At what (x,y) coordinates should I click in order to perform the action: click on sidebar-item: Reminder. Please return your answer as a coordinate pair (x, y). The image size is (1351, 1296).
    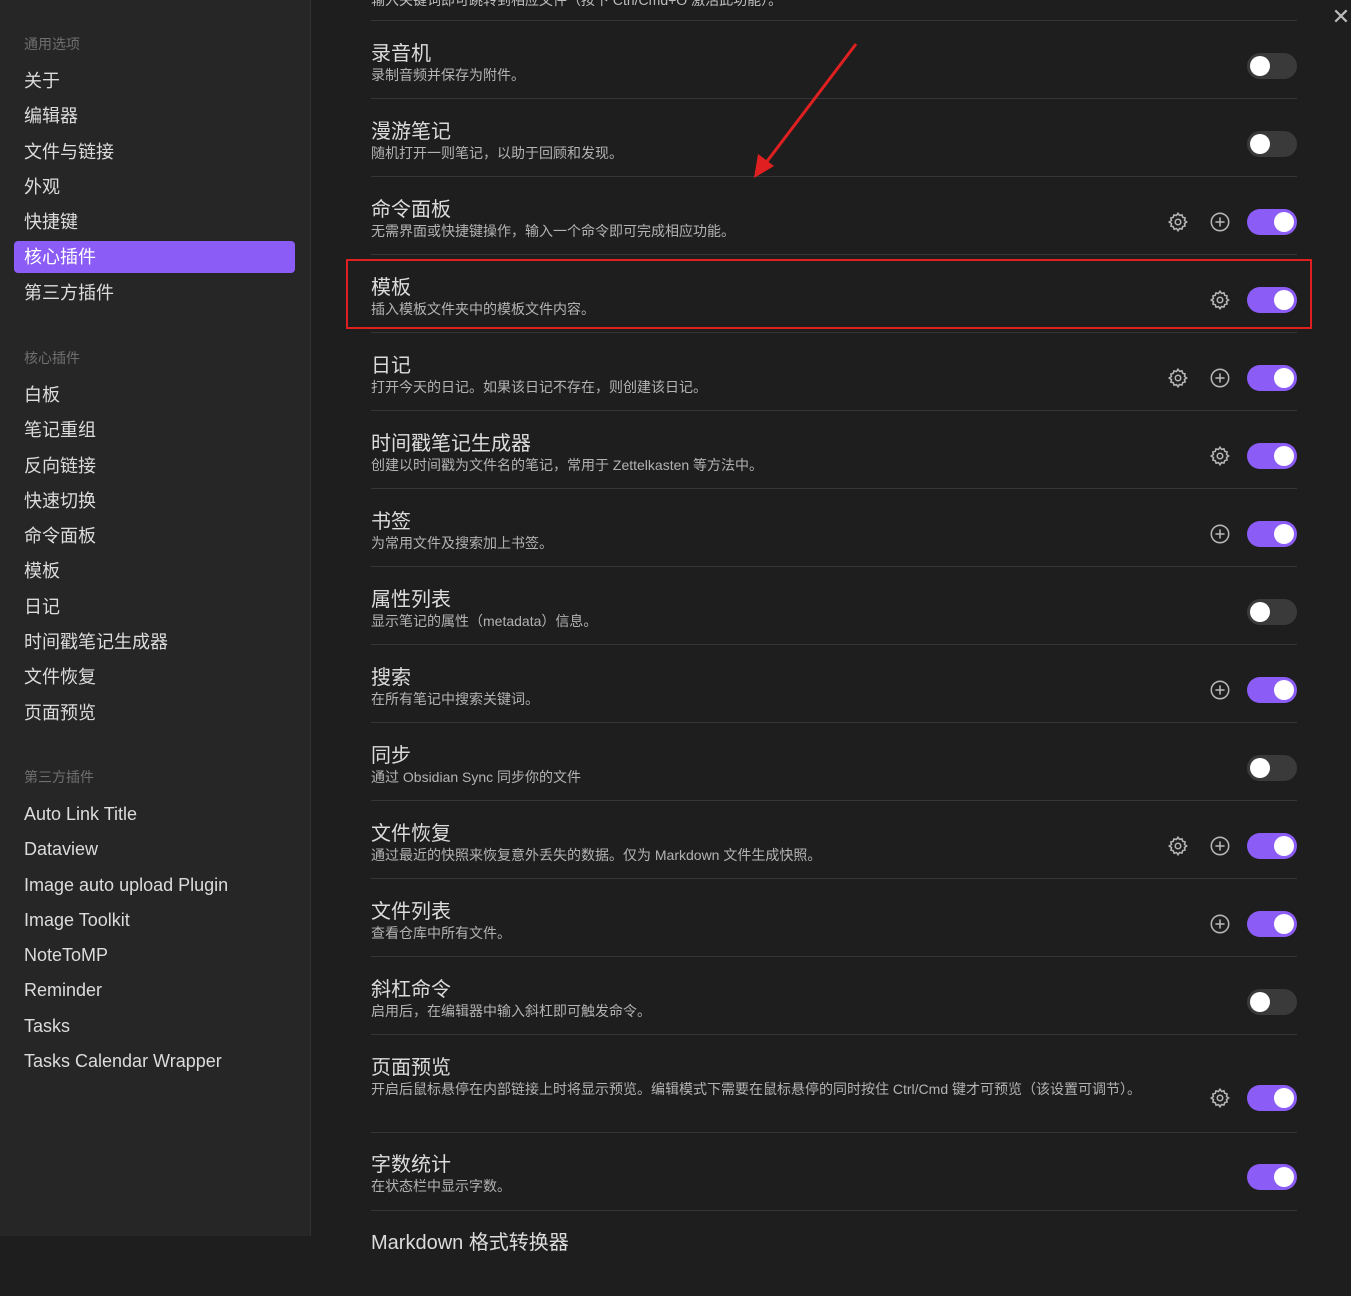
    Looking at the image, I should click on (154, 990).